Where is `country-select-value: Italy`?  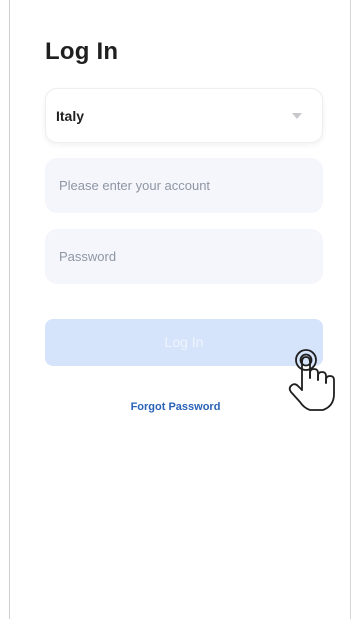 country-select-value: Italy is located at coordinates (70, 116).